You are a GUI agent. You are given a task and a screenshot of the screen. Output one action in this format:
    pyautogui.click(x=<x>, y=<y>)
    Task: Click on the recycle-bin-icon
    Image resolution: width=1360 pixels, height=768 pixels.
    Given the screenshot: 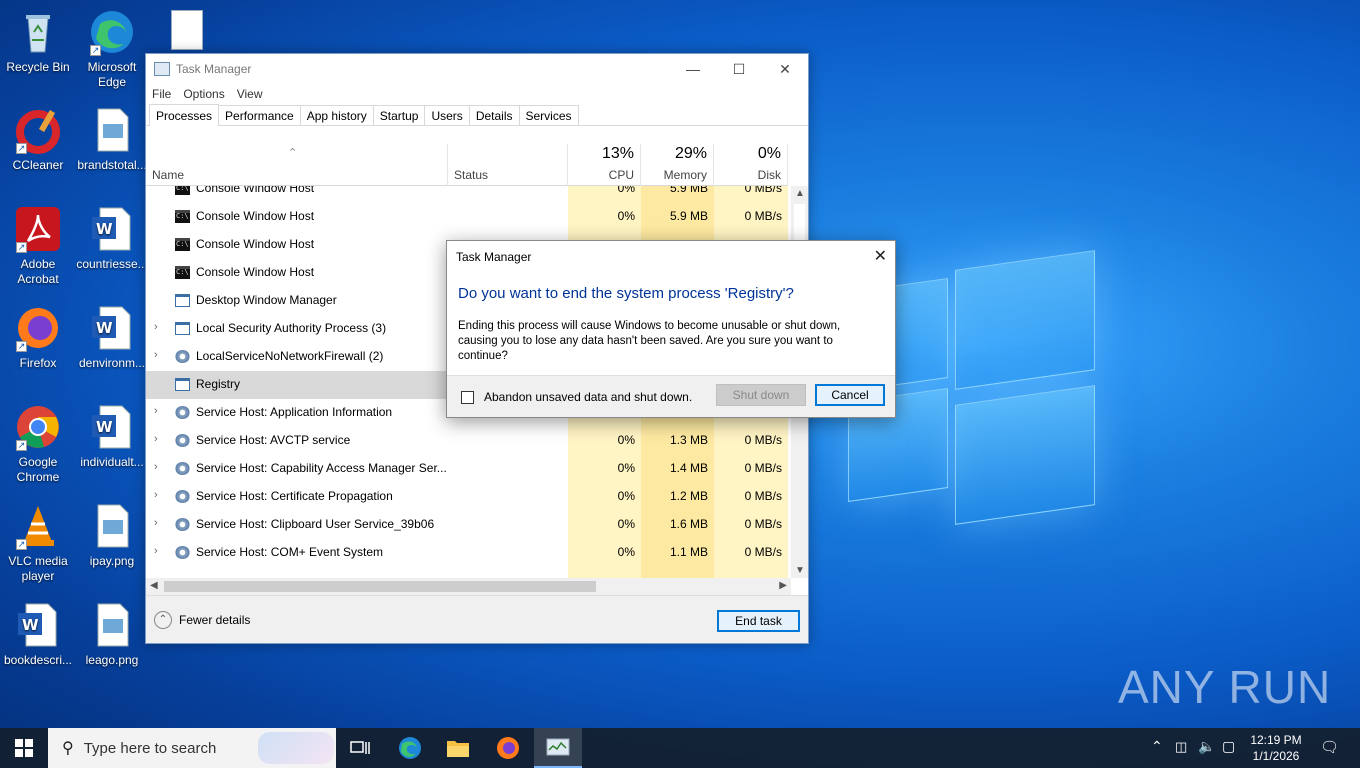 What is the action you would take?
    pyautogui.click(x=38, y=32)
    